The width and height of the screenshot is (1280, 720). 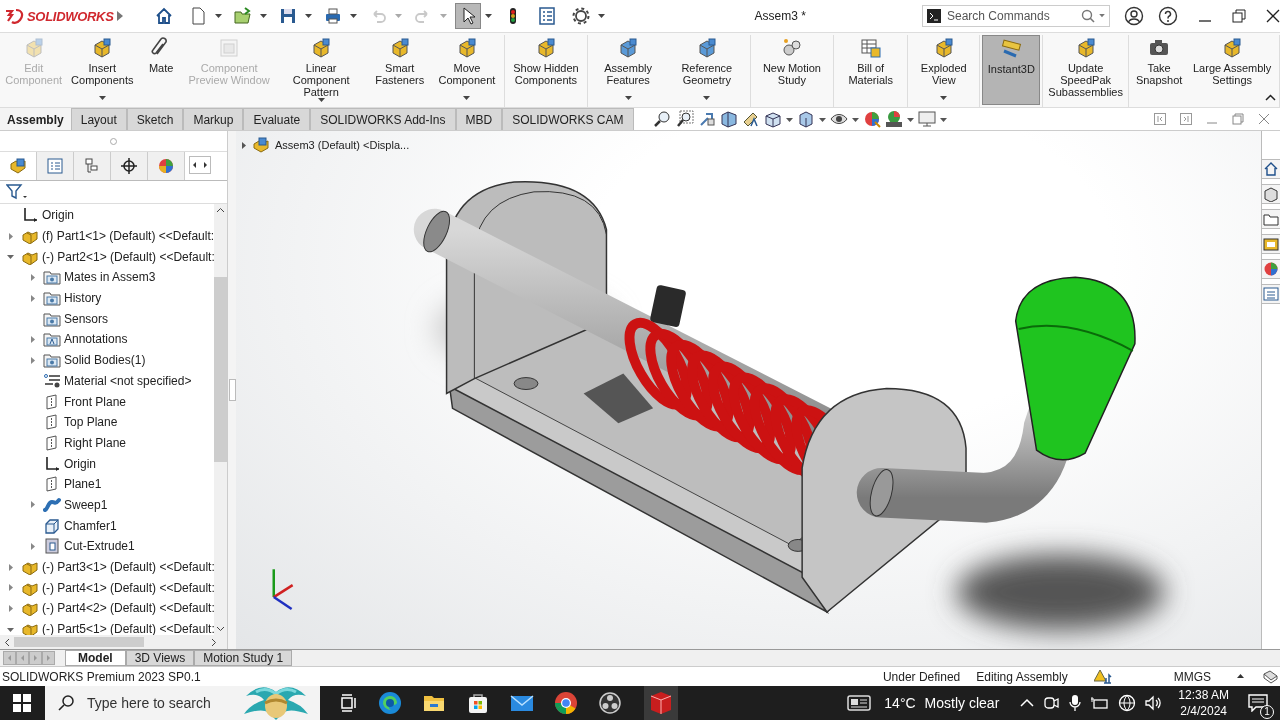 What do you see at coordinates (155, 119) in the screenshot?
I see `command-tab: Sketch` at bounding box center [155, 119].